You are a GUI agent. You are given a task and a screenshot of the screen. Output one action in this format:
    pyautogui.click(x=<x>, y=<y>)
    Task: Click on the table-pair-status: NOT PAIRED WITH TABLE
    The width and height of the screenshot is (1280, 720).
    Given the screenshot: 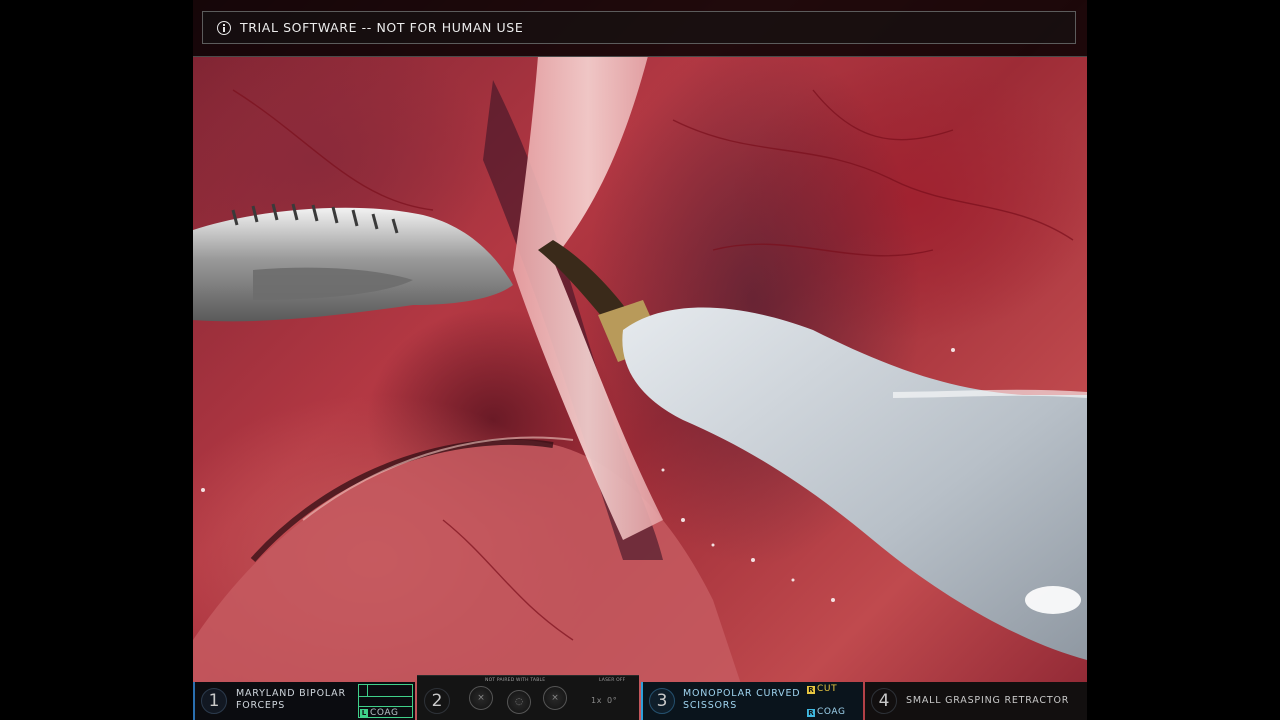 What is the action you would take?
    pyautogui.click(x=515, y=680)
    